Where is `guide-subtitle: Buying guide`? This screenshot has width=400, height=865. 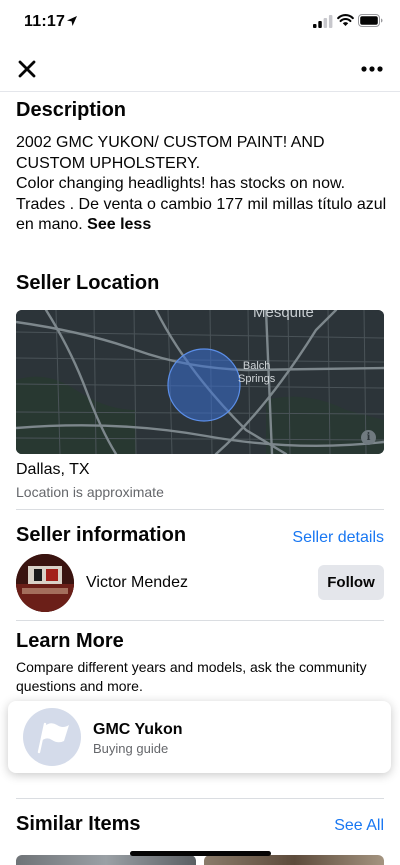
guide-subtitle: Buying guide is located at coordinates (131, 748).